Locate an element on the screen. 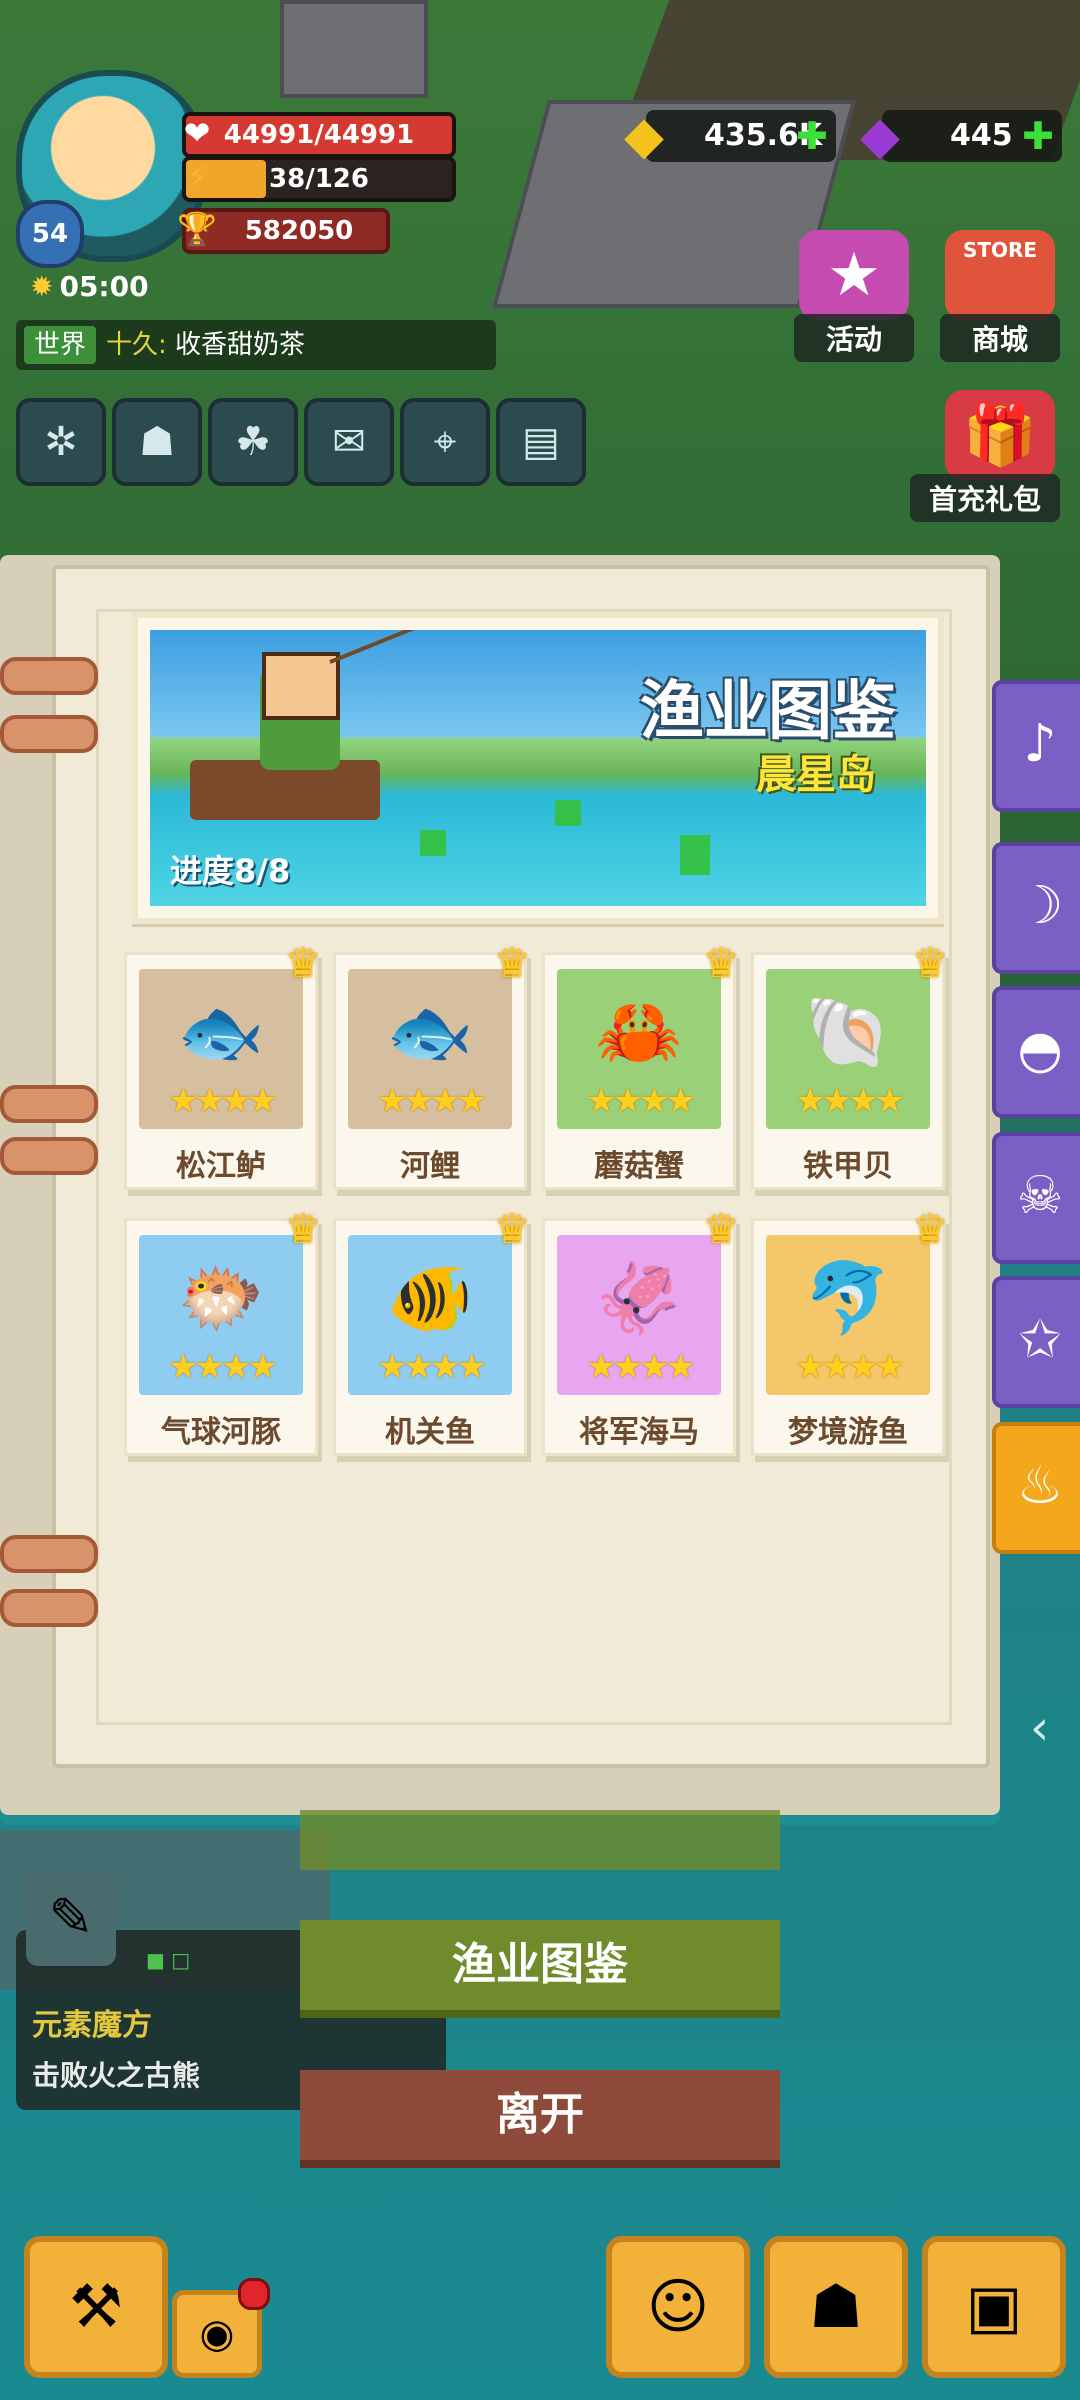 The image size is (1080, 2400). character-button: ☗ is located at coordinates (157, 442).